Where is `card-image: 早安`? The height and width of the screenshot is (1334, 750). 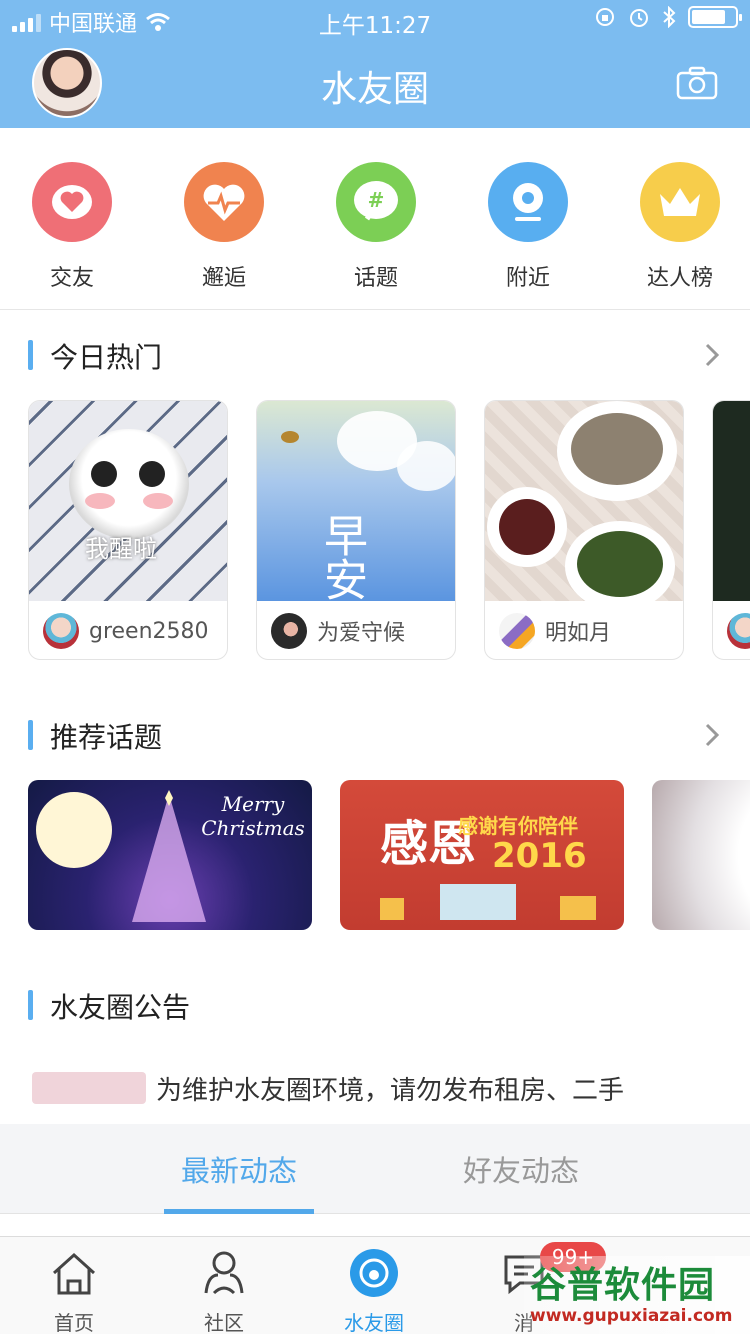 card-image: 早安 is located at coordinates (356, 501).